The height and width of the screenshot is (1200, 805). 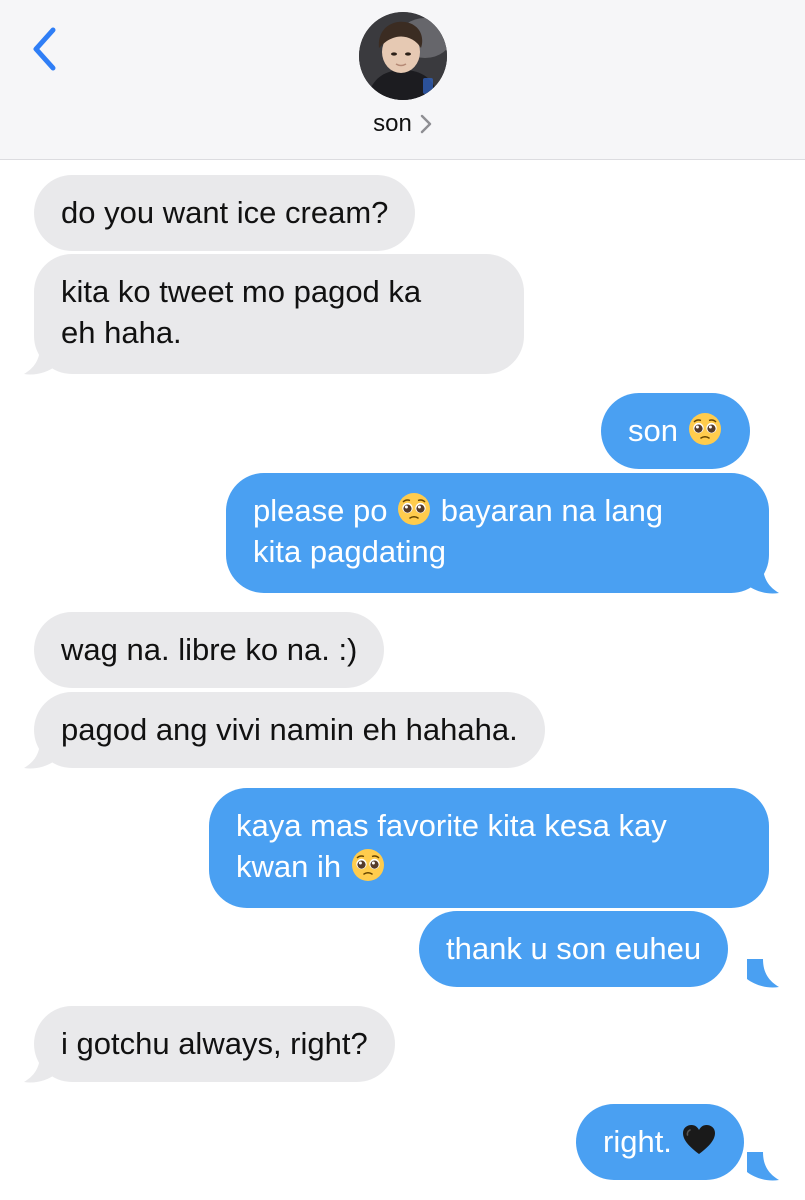 I want to click on message-bubble-incoming: i gotchu always, right?, so click(x=214, y=1044).